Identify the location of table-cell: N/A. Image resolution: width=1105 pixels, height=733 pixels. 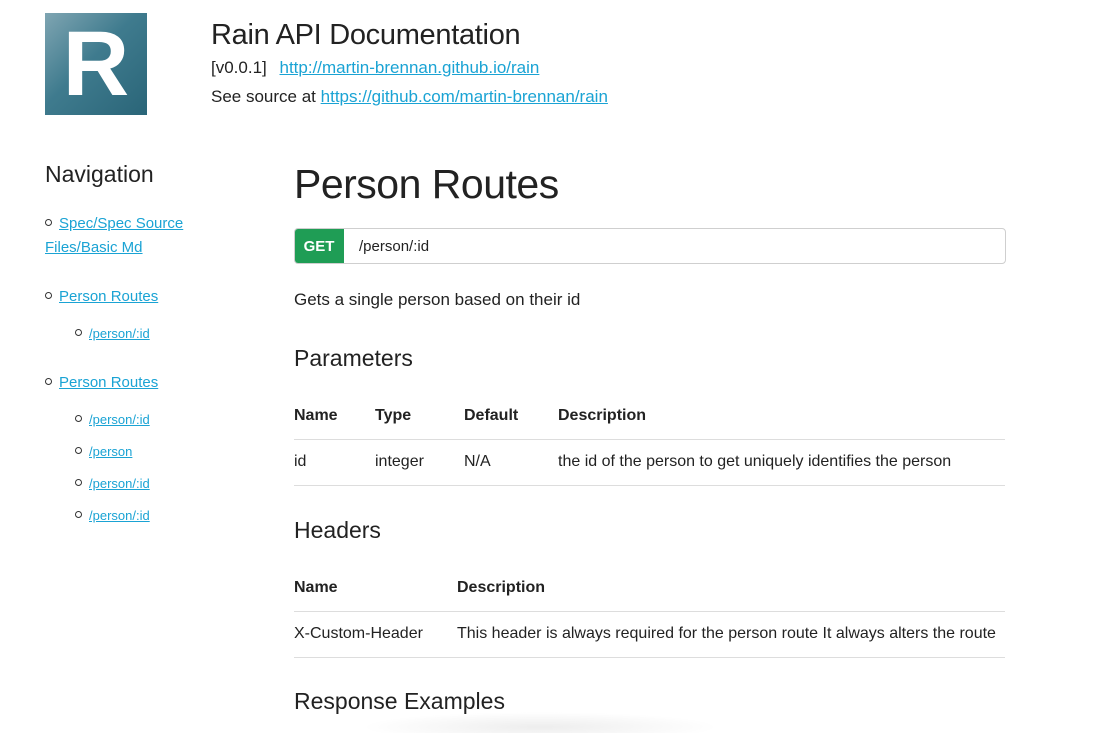
(511, 462).